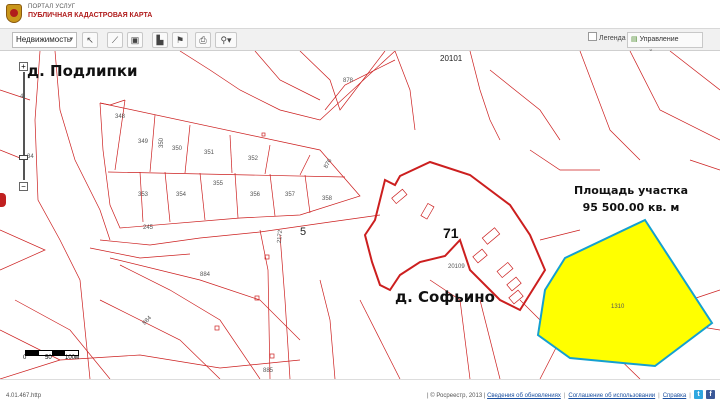 The width and height of the screenshot is (720, 406). I want to click on legend-label: Легенда, so click(612, 38).